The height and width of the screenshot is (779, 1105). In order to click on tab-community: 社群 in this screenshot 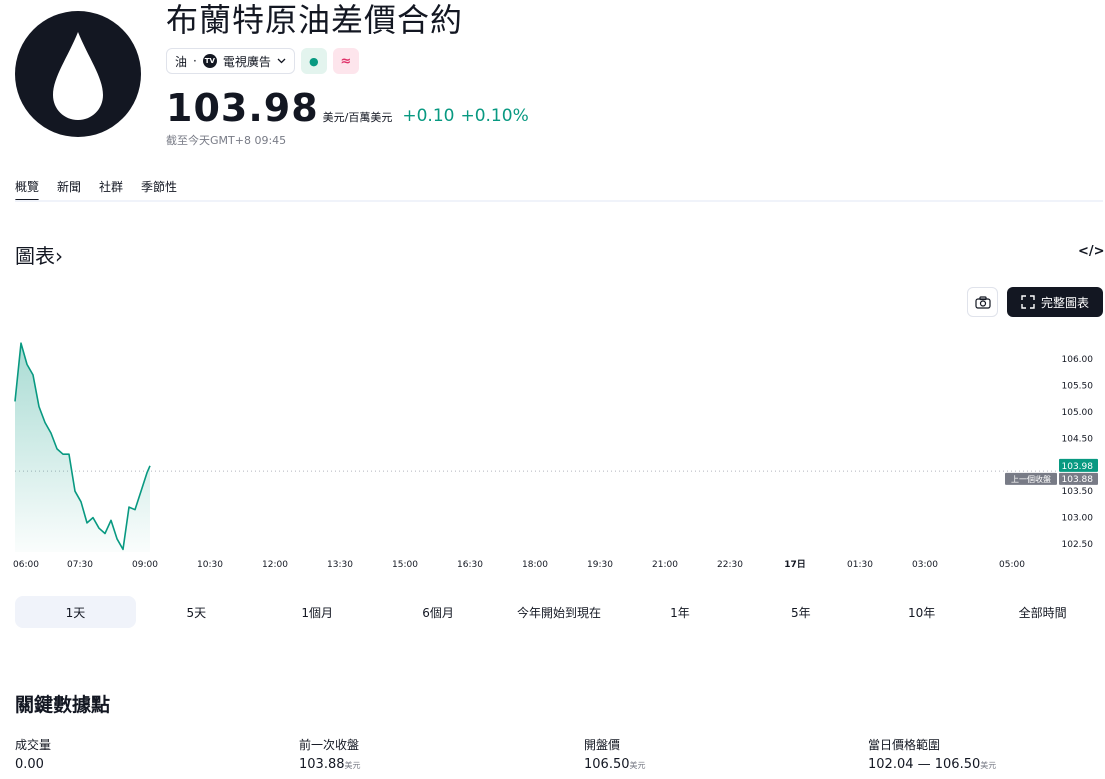, I will do `click(111, 189)`.